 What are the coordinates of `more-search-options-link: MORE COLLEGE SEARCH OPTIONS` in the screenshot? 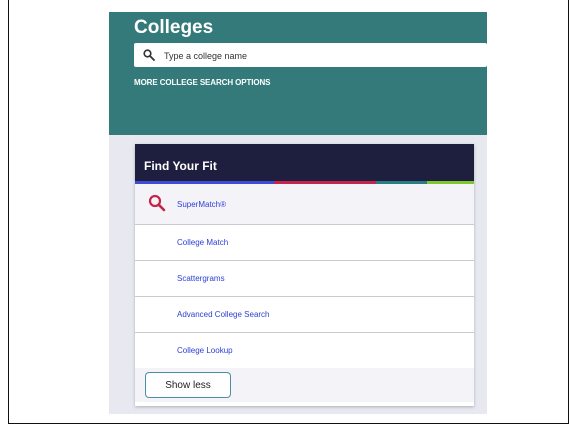 It's located at (202, 82).